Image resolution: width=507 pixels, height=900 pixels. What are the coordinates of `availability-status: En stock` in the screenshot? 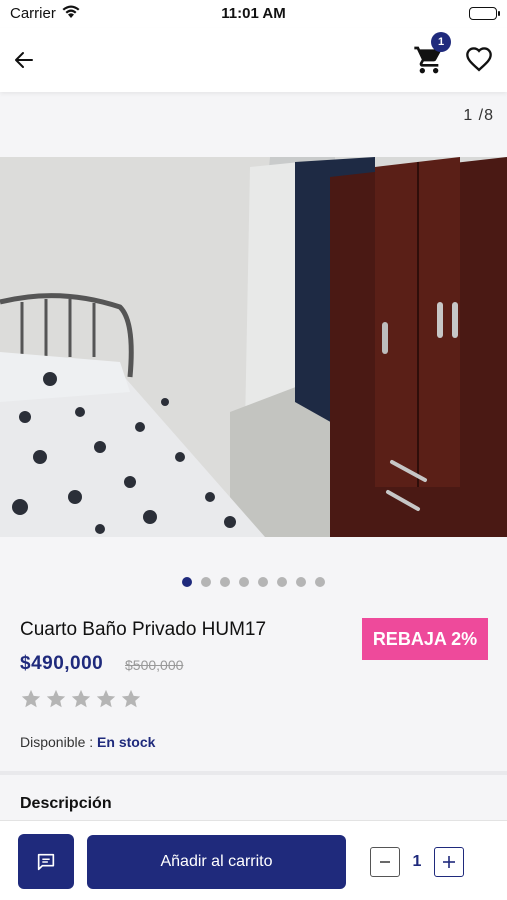 It's located at (126, 742).